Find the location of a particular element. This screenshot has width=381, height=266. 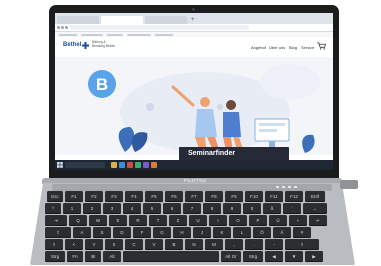

forward-icon is located at coordinates (62, 27).